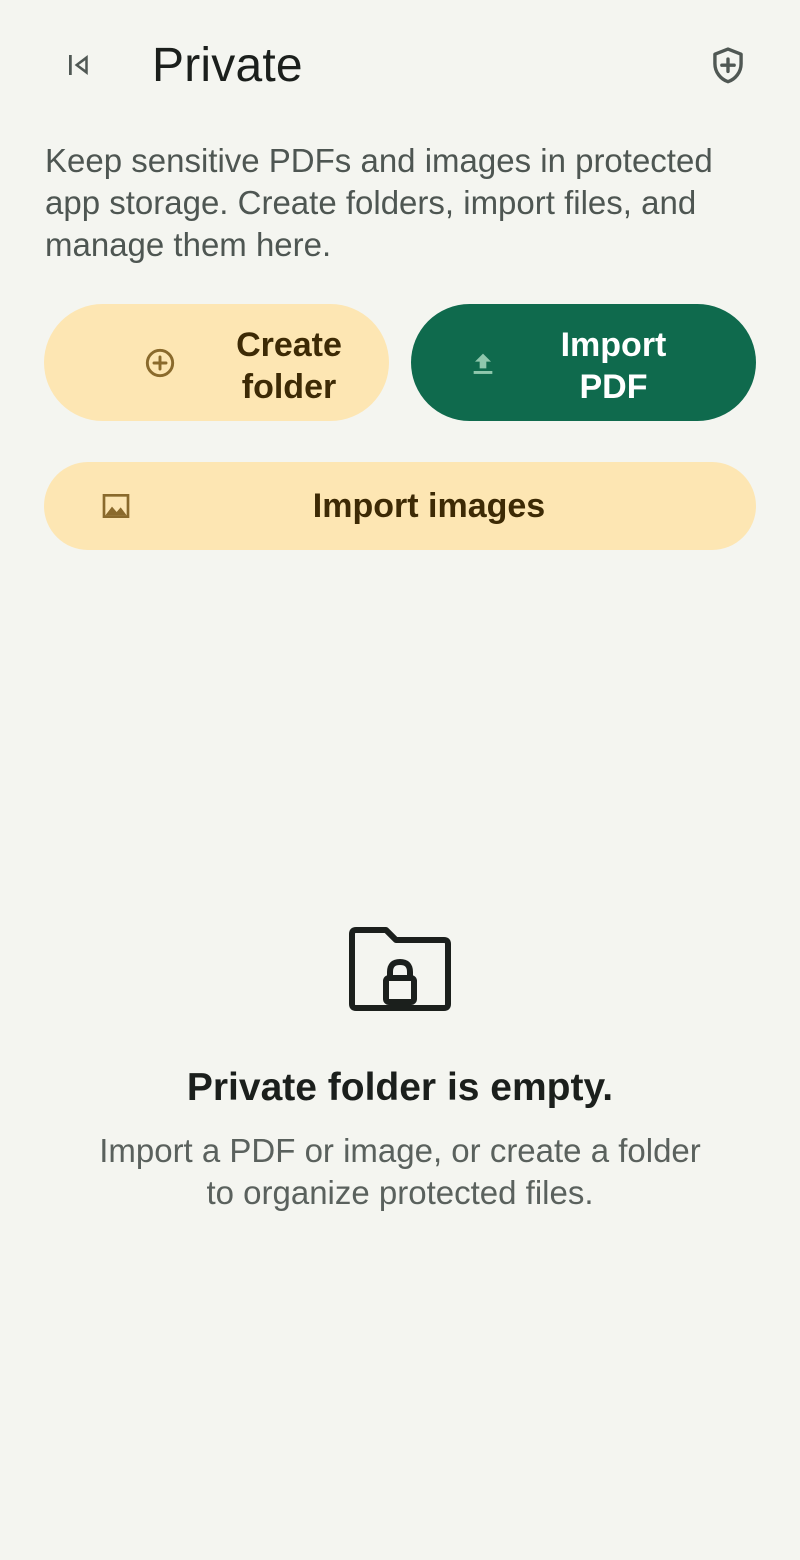 The image size is (800, 1560). I want to click on skip-previous-icon, so click(78, 65).